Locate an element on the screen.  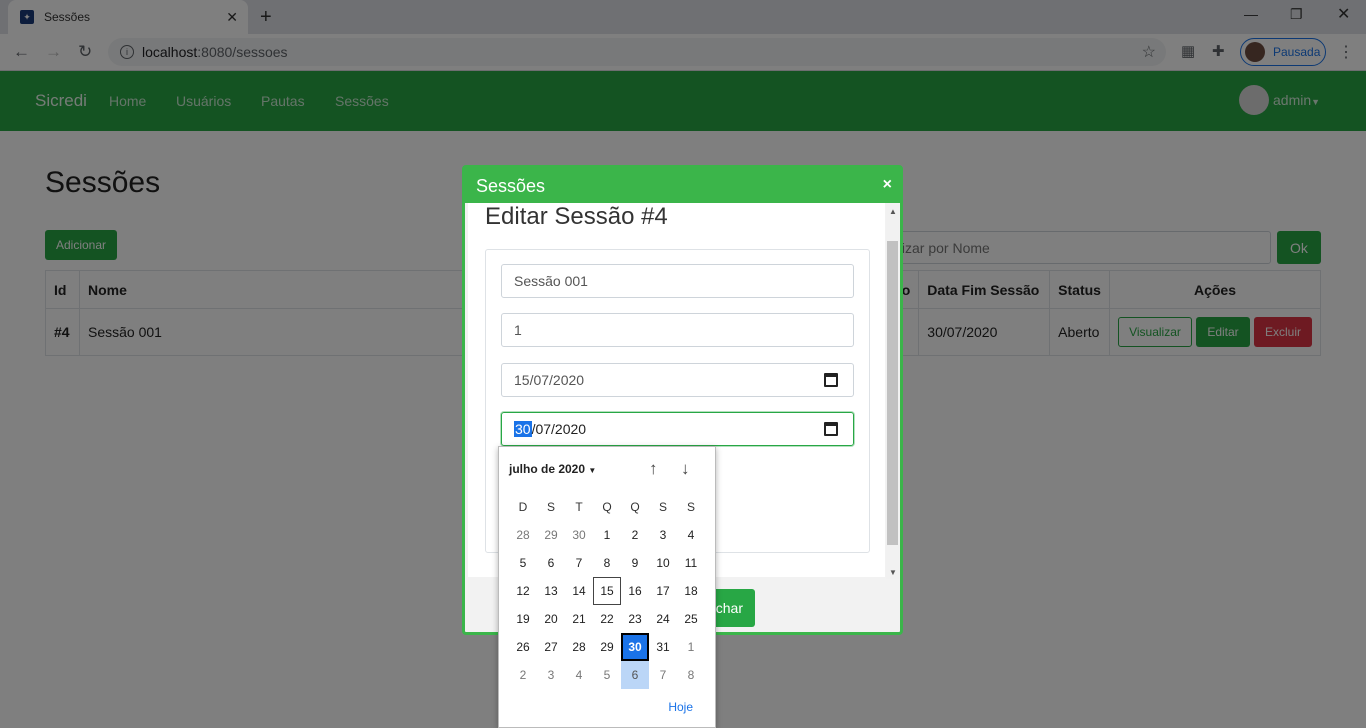
calendar-day: 14 is located at coordinates (579, 591).